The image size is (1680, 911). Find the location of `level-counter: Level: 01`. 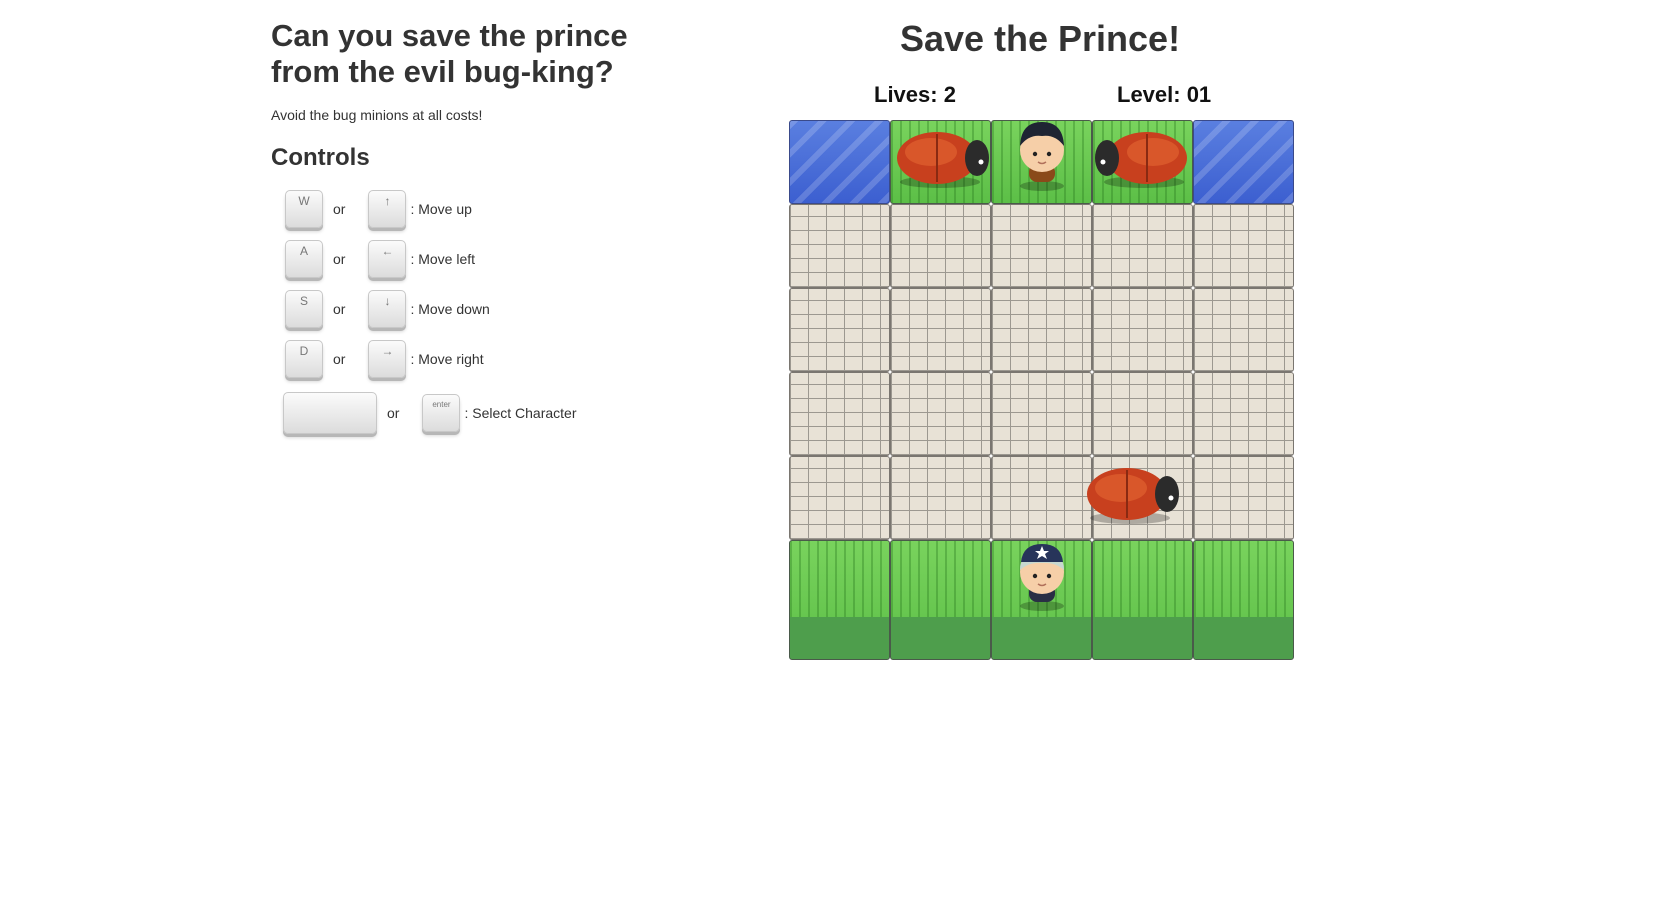

level-counter: Level: 01 is located at coordinates (1164, 94).